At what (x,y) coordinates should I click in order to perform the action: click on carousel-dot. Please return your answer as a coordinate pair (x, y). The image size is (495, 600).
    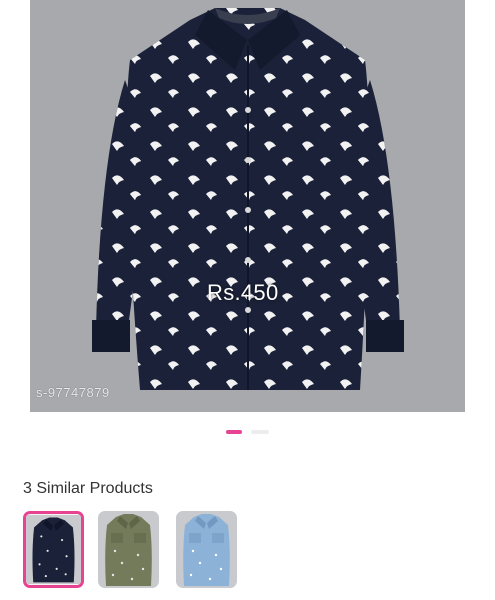
    Looking at the image, I should click on (260, 432).